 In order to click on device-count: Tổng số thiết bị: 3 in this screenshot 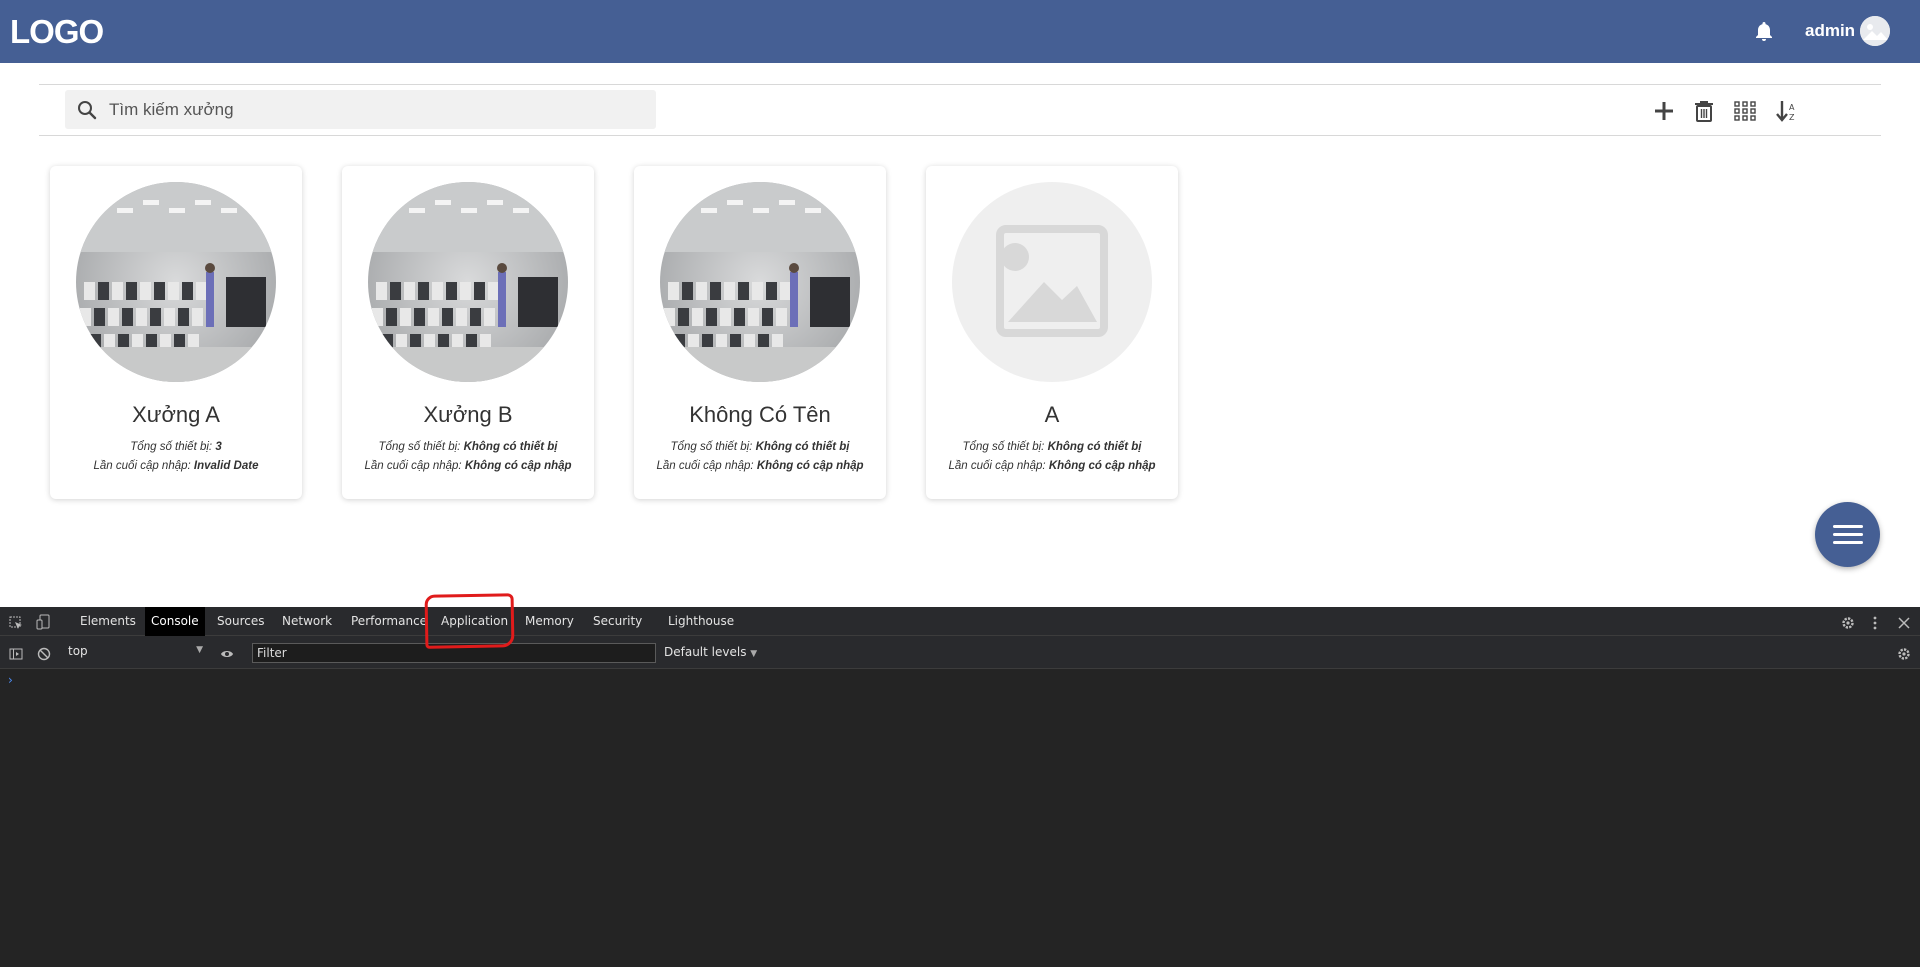, I will do `click(176, 447)`.